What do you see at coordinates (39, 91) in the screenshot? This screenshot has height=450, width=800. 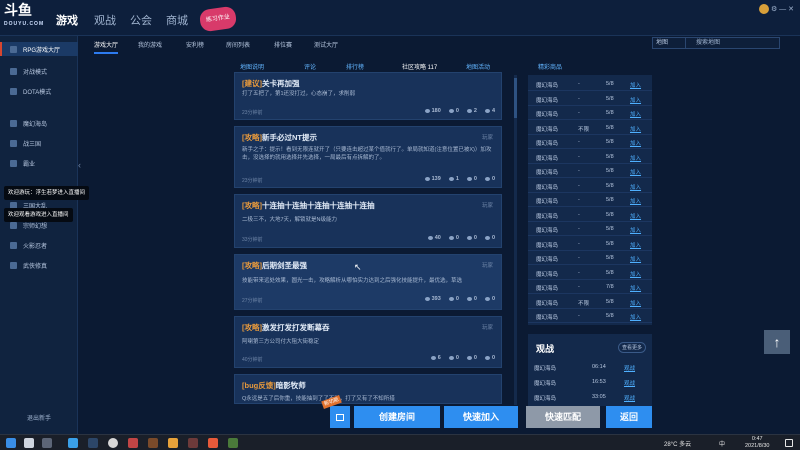 I see `sidebar-item-dota: DOTA模式` at bounding box center [39, 91].